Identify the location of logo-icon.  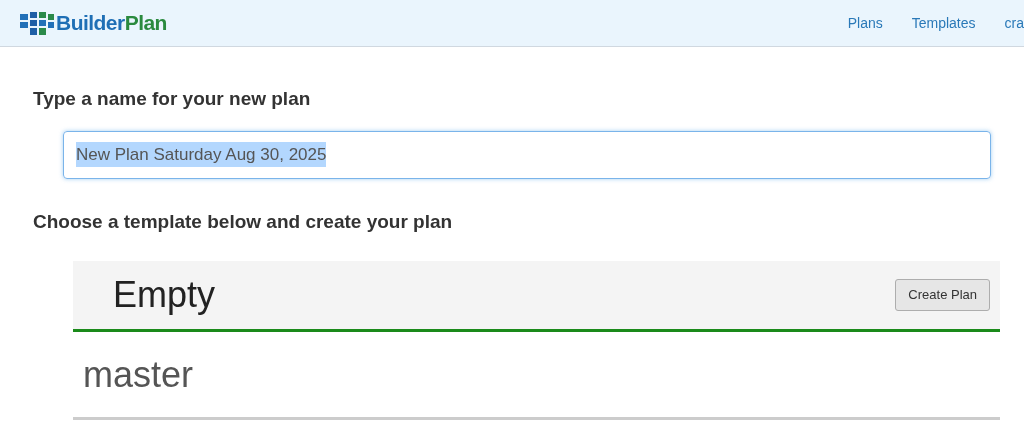
(37, 23).